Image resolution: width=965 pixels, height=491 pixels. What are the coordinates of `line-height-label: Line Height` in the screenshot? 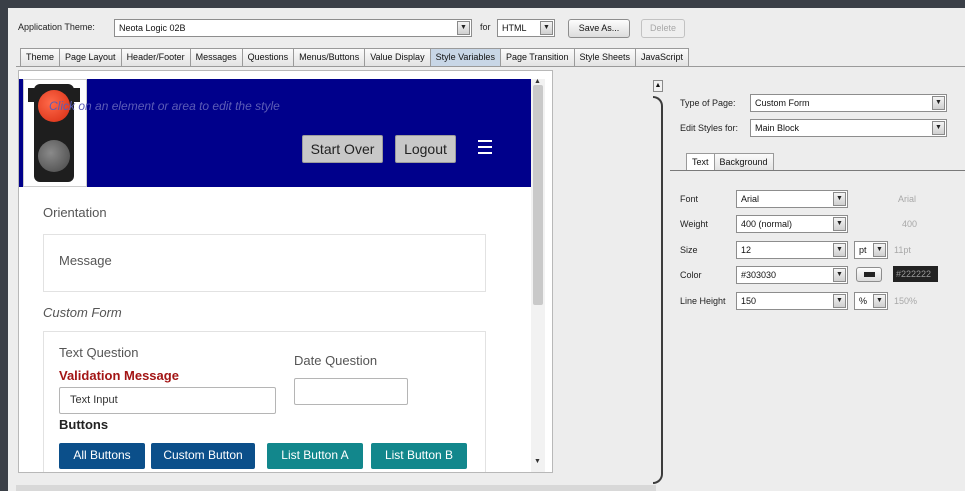 It's located at (703, 301).